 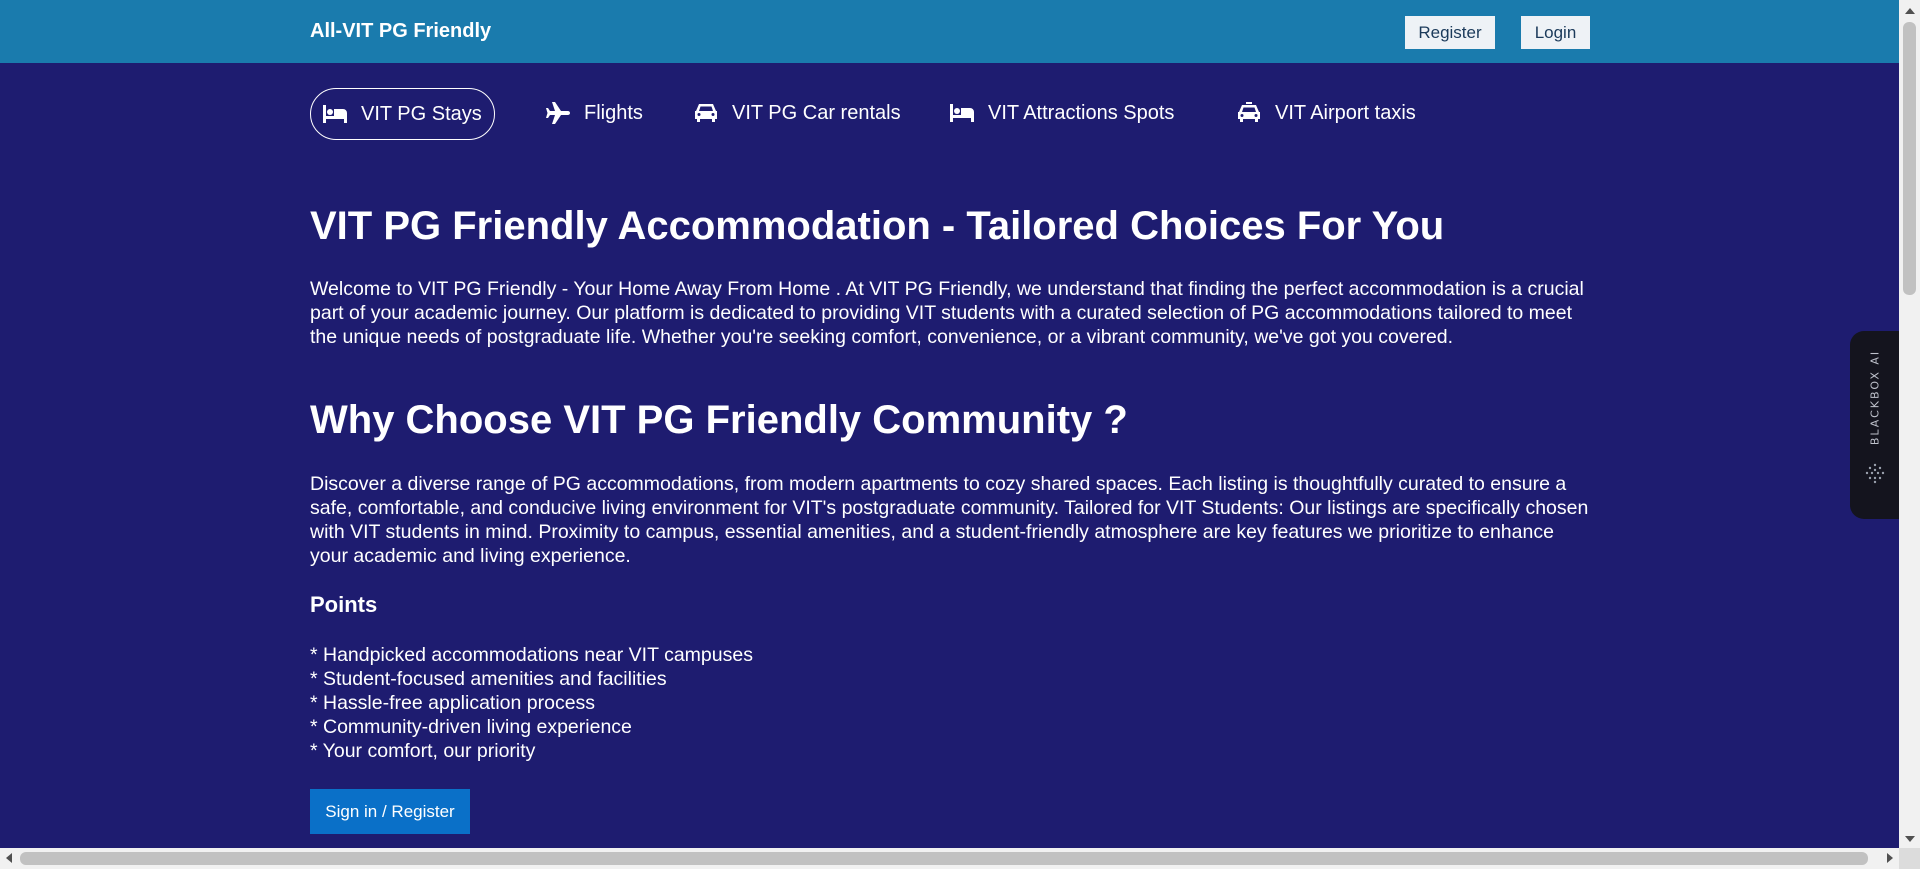 What do you see at coordinates (1081, 112) in the screenshot?
I see `nav-label: VIT Attractions Spots` at bounding box center [1081, 112].